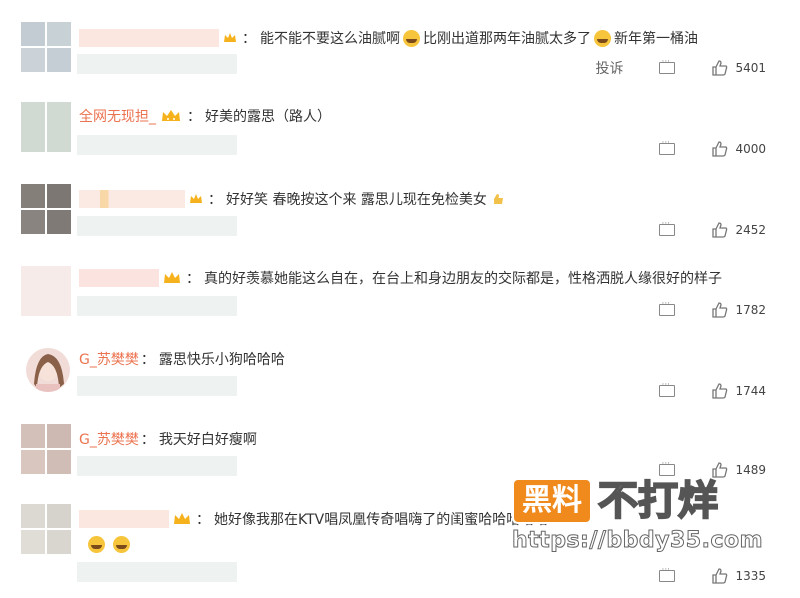 The image size is (800, 598). What do you see at coordinates (750, 230) in the screenshot?
I see `like-count: 2452` at bounding box center [750, 230].